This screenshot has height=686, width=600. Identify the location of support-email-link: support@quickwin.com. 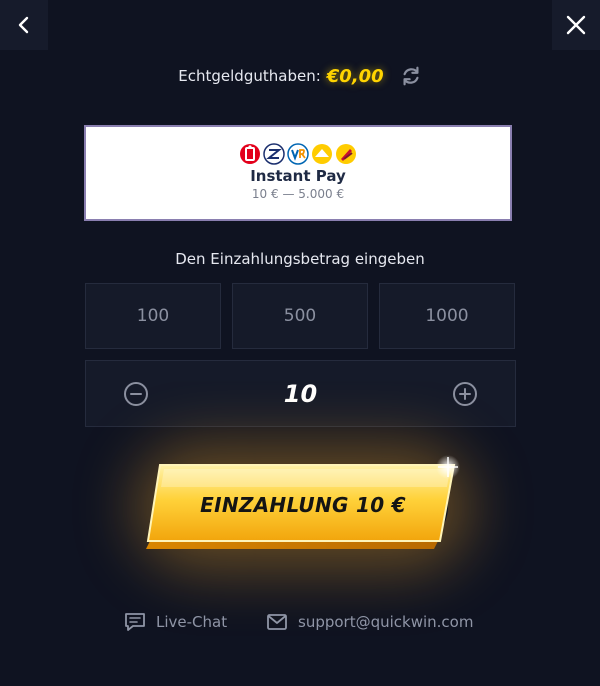
(369, 622).